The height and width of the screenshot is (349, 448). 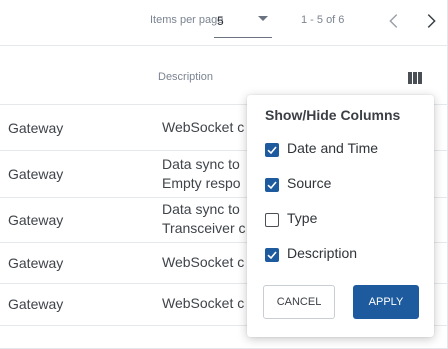 What do you see at coordinates (220, 21) in the screenshot?
I see `items-per-page-value: 5` at bounding box center [220, 21].